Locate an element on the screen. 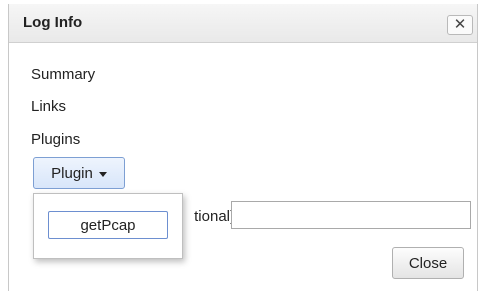 Image resolution: width=480 pixels, height=293 pixels. plugin-button-label: Plugin is located at coordinates (72, 173).